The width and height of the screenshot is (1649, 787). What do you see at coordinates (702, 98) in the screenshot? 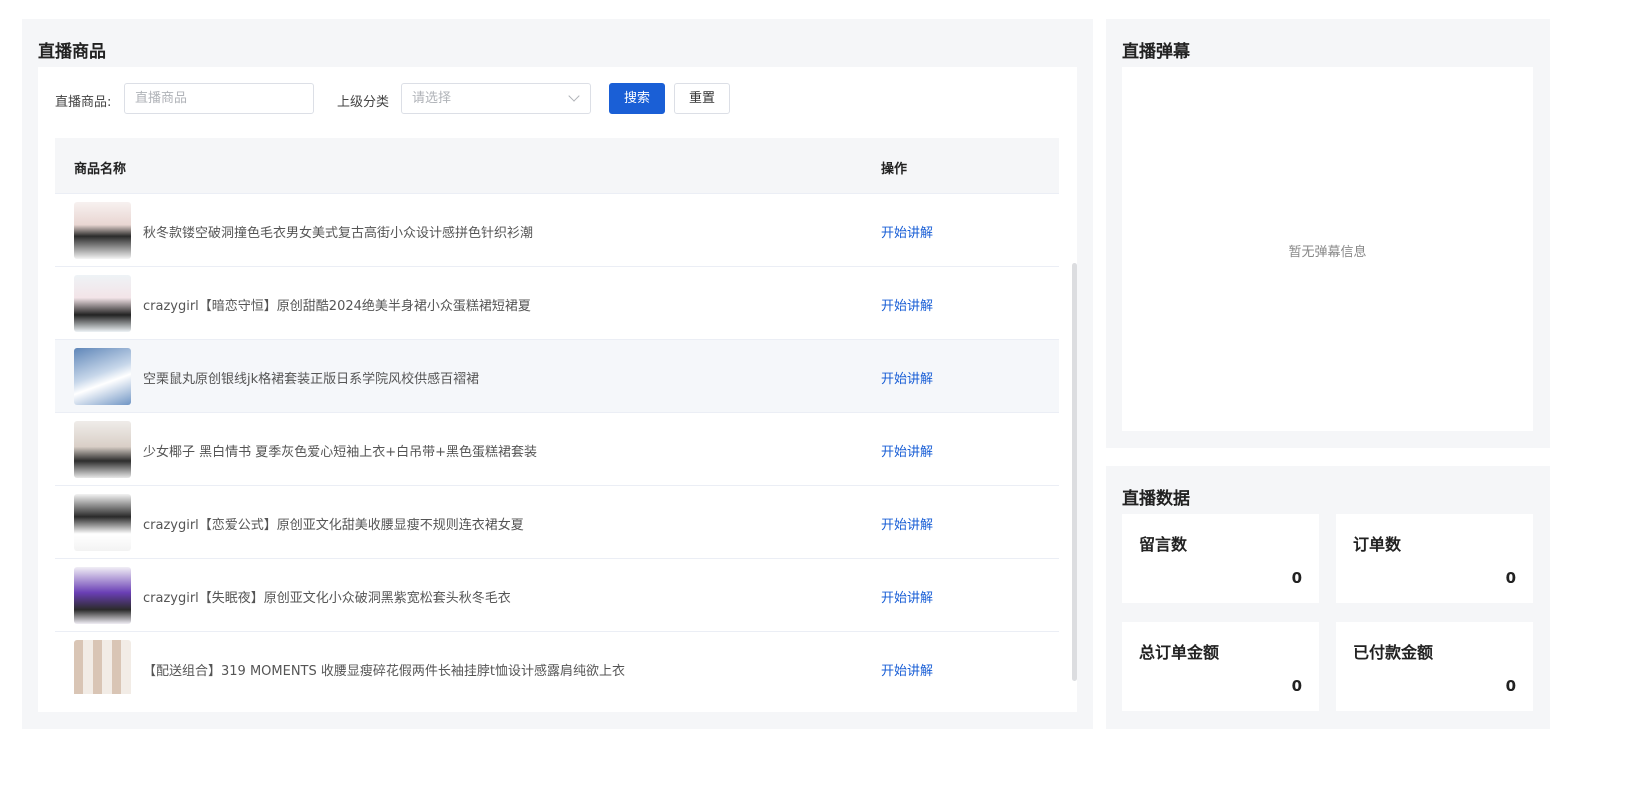
I see `reset-button: 重置` at bounding box center [702, 98].